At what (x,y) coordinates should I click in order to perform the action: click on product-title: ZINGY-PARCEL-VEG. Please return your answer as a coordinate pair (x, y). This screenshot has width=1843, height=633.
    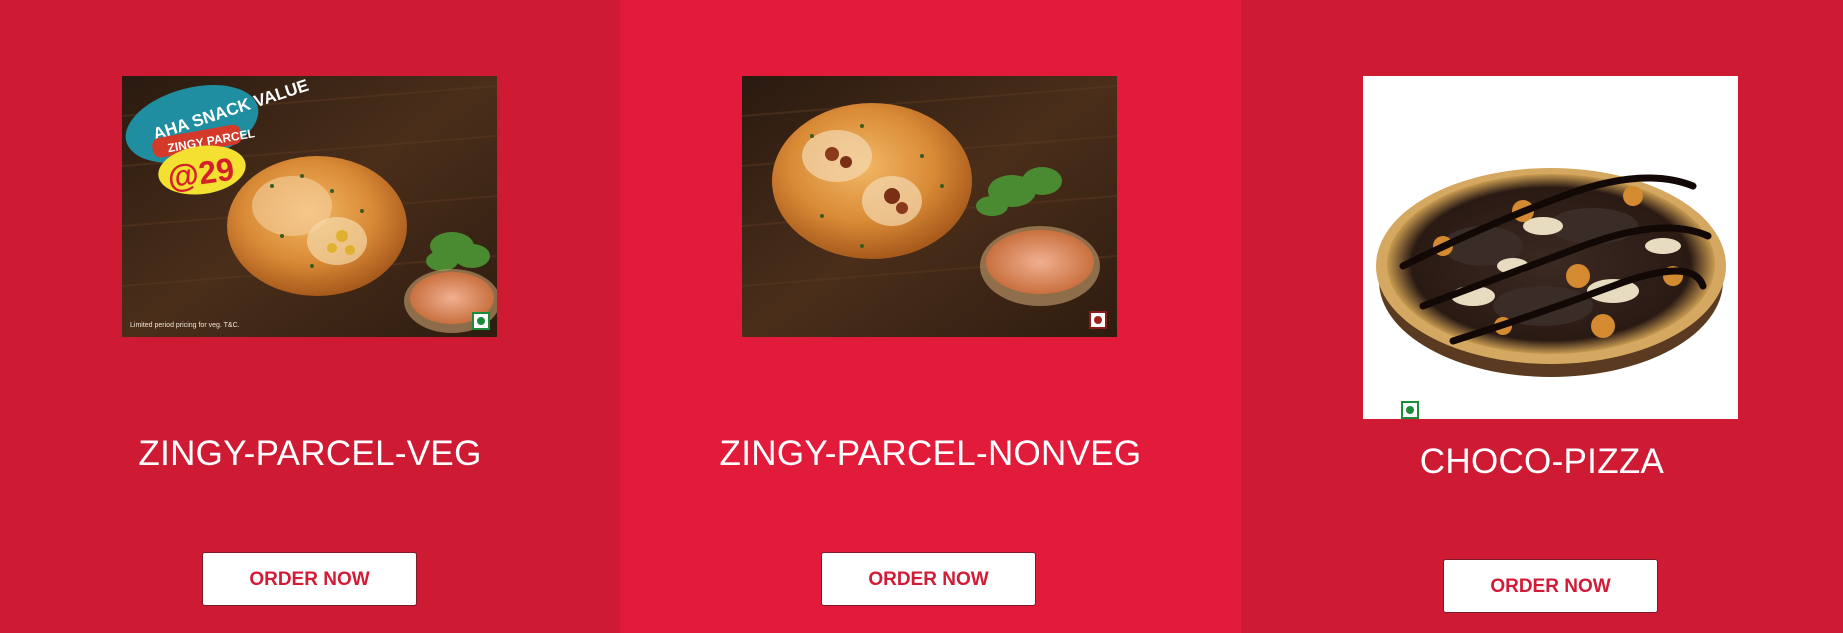
    Looking at the image, I should click on (310, 453).